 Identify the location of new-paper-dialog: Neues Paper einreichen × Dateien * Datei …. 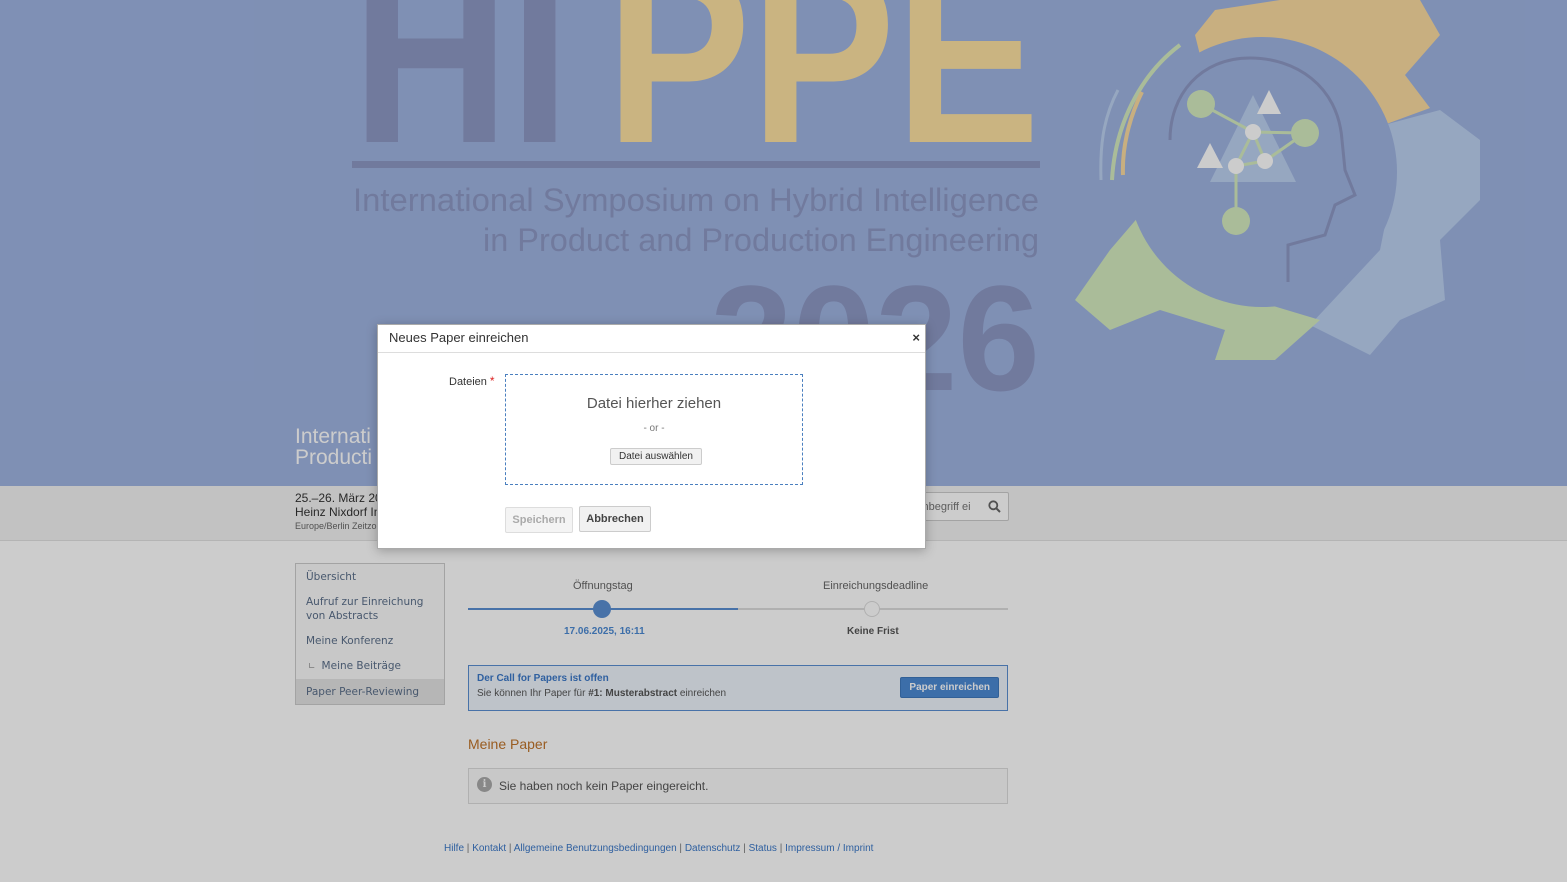
(651, 436).